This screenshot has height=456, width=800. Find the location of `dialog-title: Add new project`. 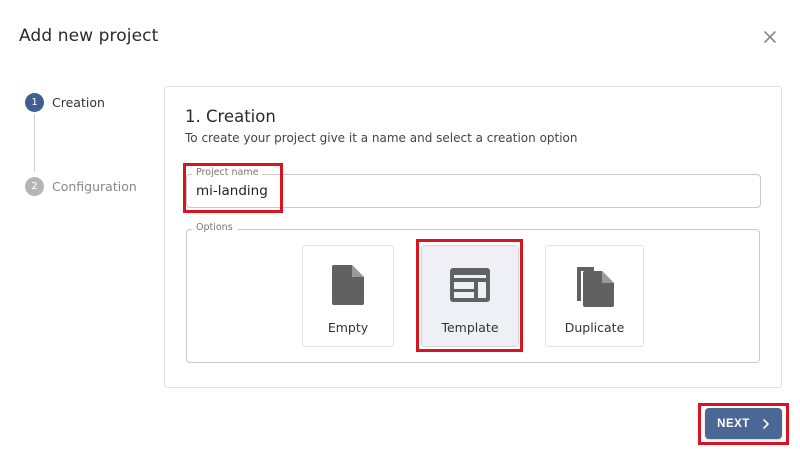

dialog-title: Add new project is located at coordinates (89, 36).